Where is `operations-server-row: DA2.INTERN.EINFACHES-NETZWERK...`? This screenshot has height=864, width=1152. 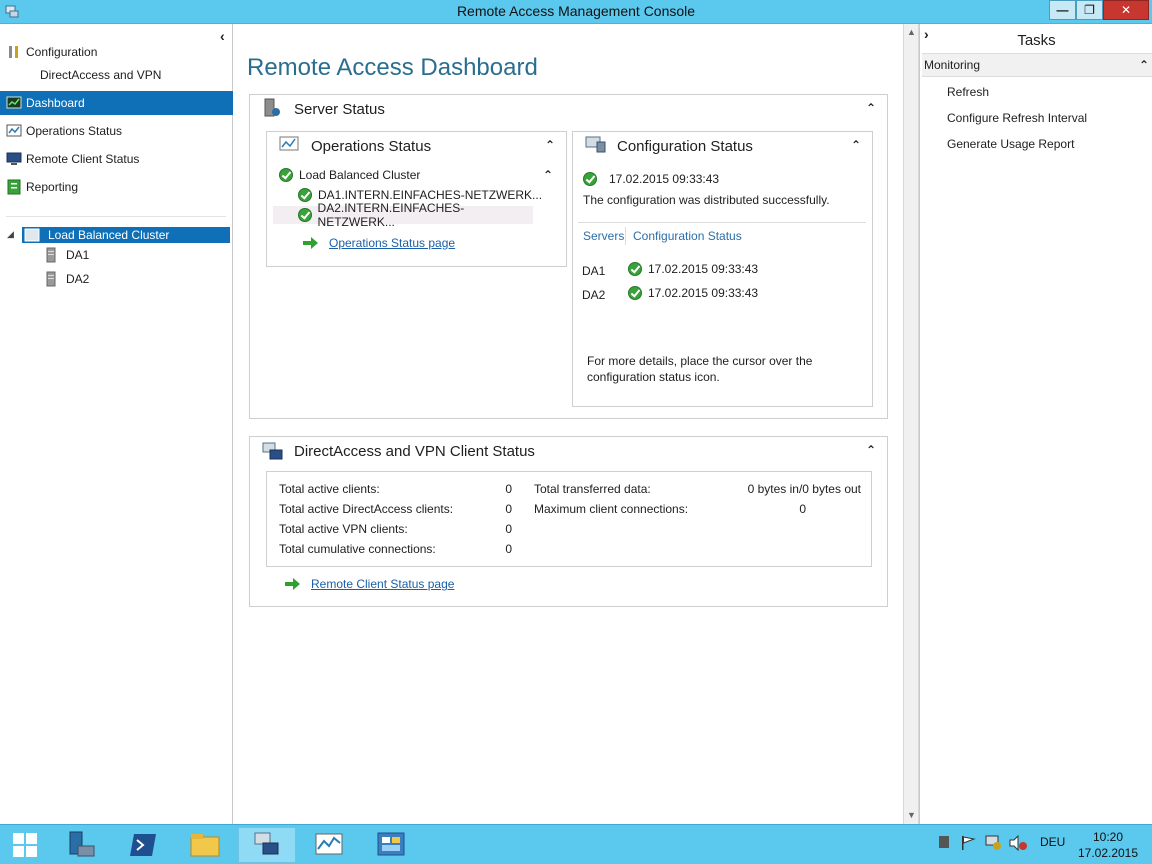 operations-server-row: DA2.INTERN.EINFACHES-NETZWERK... is located at coordinates (403, 215).